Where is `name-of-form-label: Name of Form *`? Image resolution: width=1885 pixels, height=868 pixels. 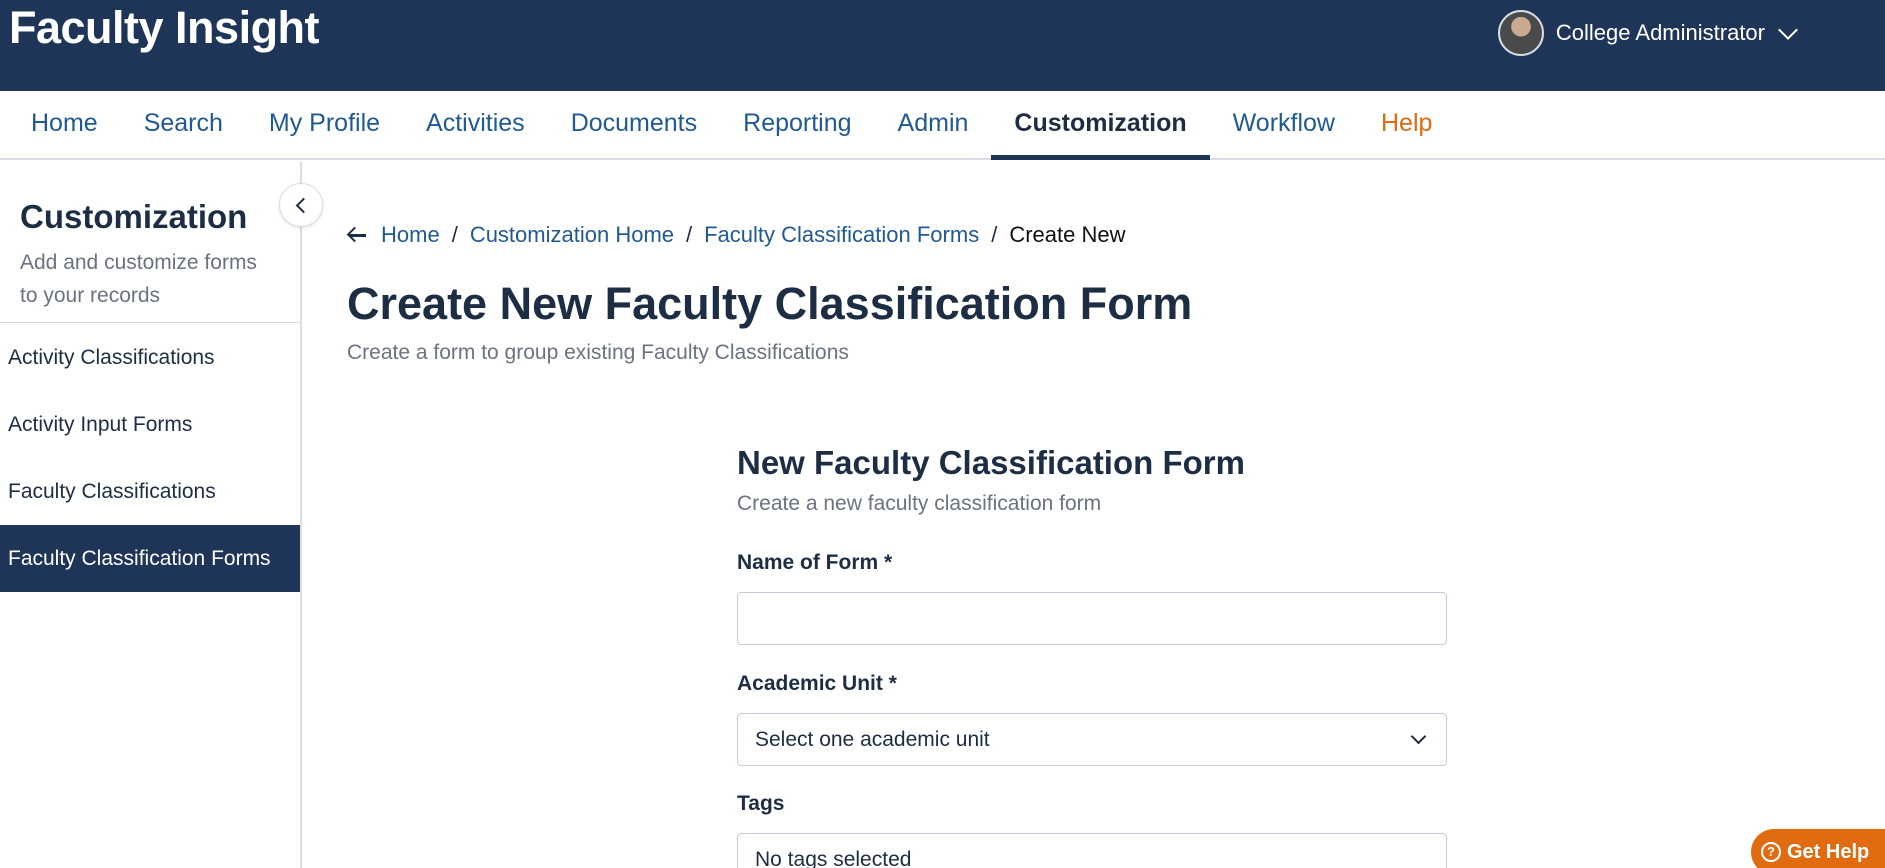
name-of-form-label: Name of Form * is located at coordinates (815, 562).